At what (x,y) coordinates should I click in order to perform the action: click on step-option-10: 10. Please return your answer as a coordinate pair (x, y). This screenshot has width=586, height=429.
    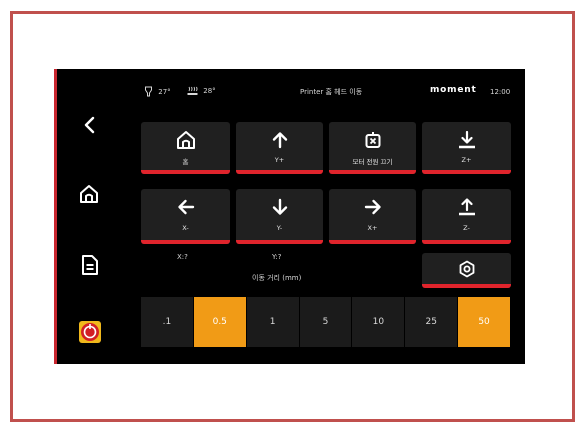
    Looking at the image, I should click on (378, 322).